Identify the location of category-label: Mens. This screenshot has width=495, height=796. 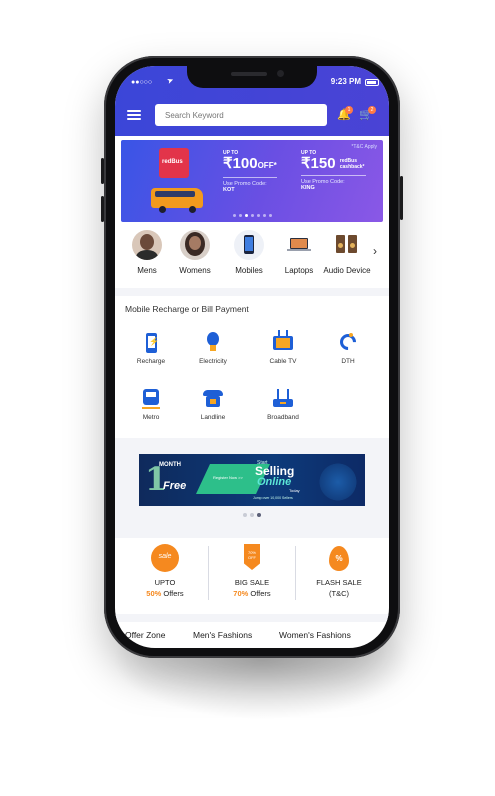
(147, 270).